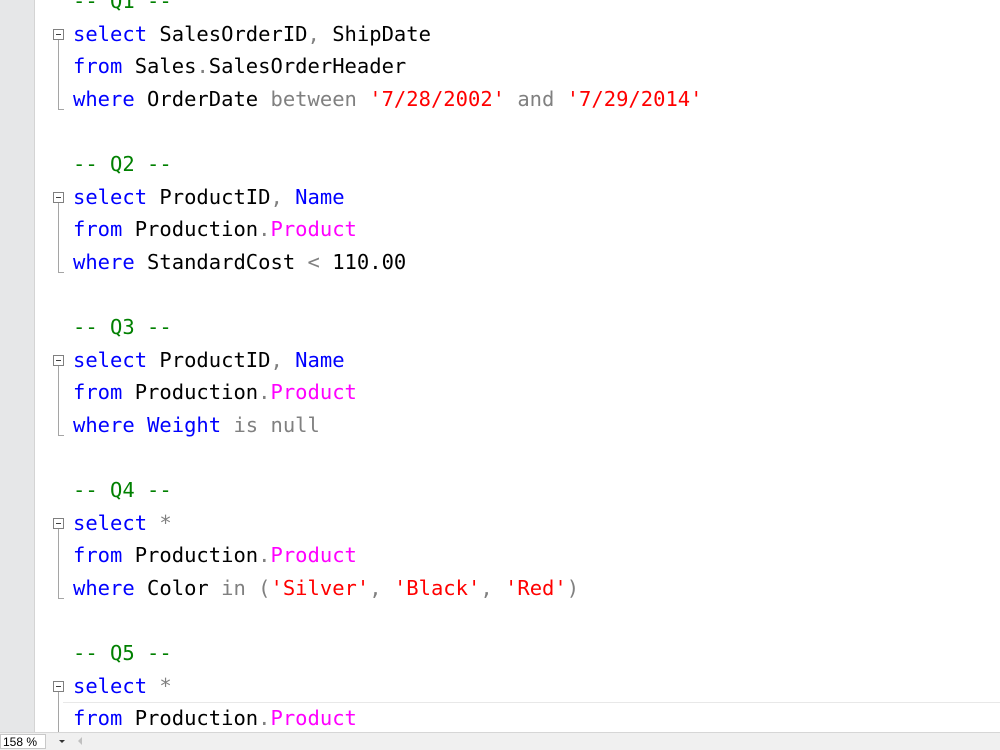 This screenshot has height=750, width=1000. What do you see at coordinates (313, 261) in the screenshot?
I see `code-token-operator: <` at bounding box center [313, 261].